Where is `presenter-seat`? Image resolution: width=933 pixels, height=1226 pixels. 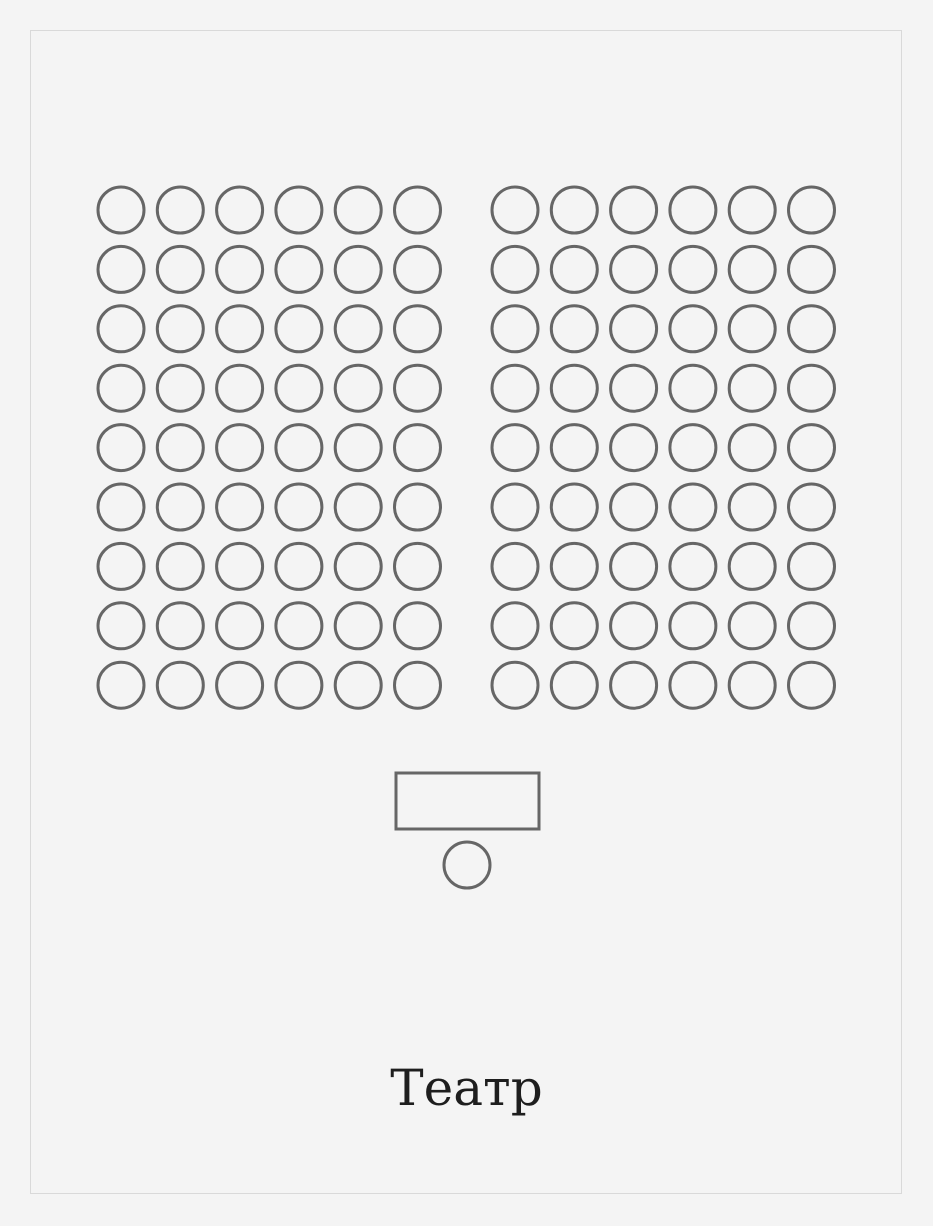 presenter-seat is located at coordinates (467, 865).